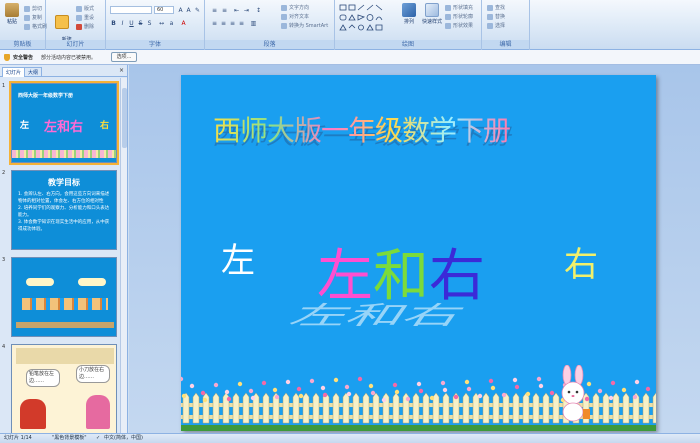  What do you see at coordinates (161, 23) in the screenshot?
I see `spacing-button: ↔` at bounding box center [161, 23].